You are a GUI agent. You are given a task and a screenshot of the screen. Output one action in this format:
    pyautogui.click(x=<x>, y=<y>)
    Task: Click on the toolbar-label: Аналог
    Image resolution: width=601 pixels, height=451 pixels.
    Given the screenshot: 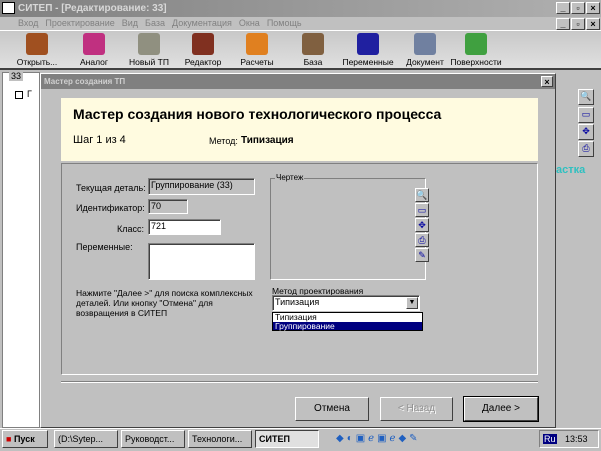 What is the action you would take?
    pyautogui.click(x=94, y=62)
    